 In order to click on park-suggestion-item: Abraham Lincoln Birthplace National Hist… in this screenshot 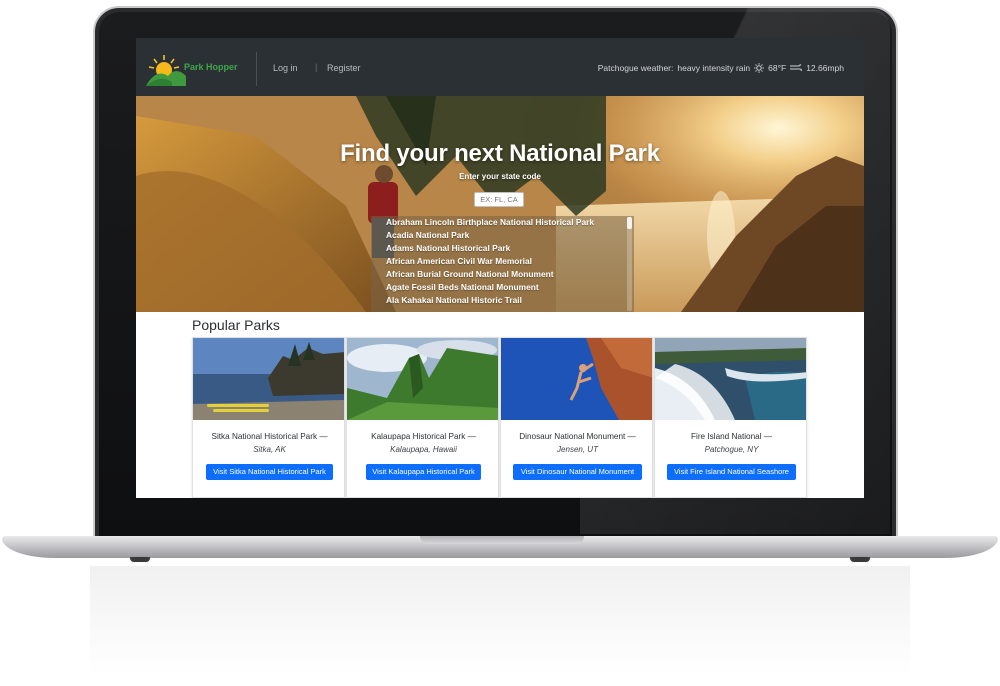, I will do `click(502, 222)`.